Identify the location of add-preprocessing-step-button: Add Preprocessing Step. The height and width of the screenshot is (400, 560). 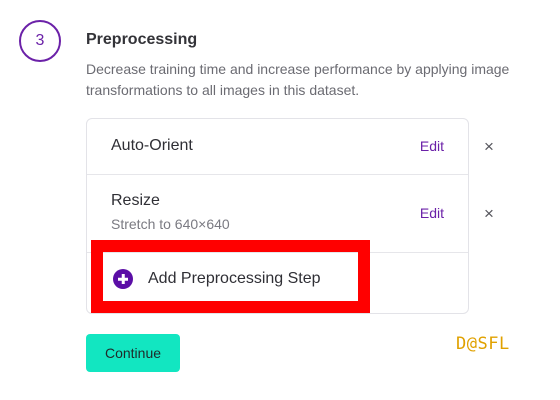
(233, 279).